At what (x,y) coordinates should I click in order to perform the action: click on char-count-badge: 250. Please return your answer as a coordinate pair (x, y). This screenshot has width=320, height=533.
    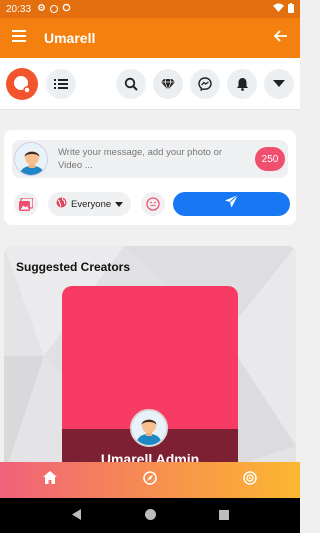
    Looking at the image, I should click on (270, 159).